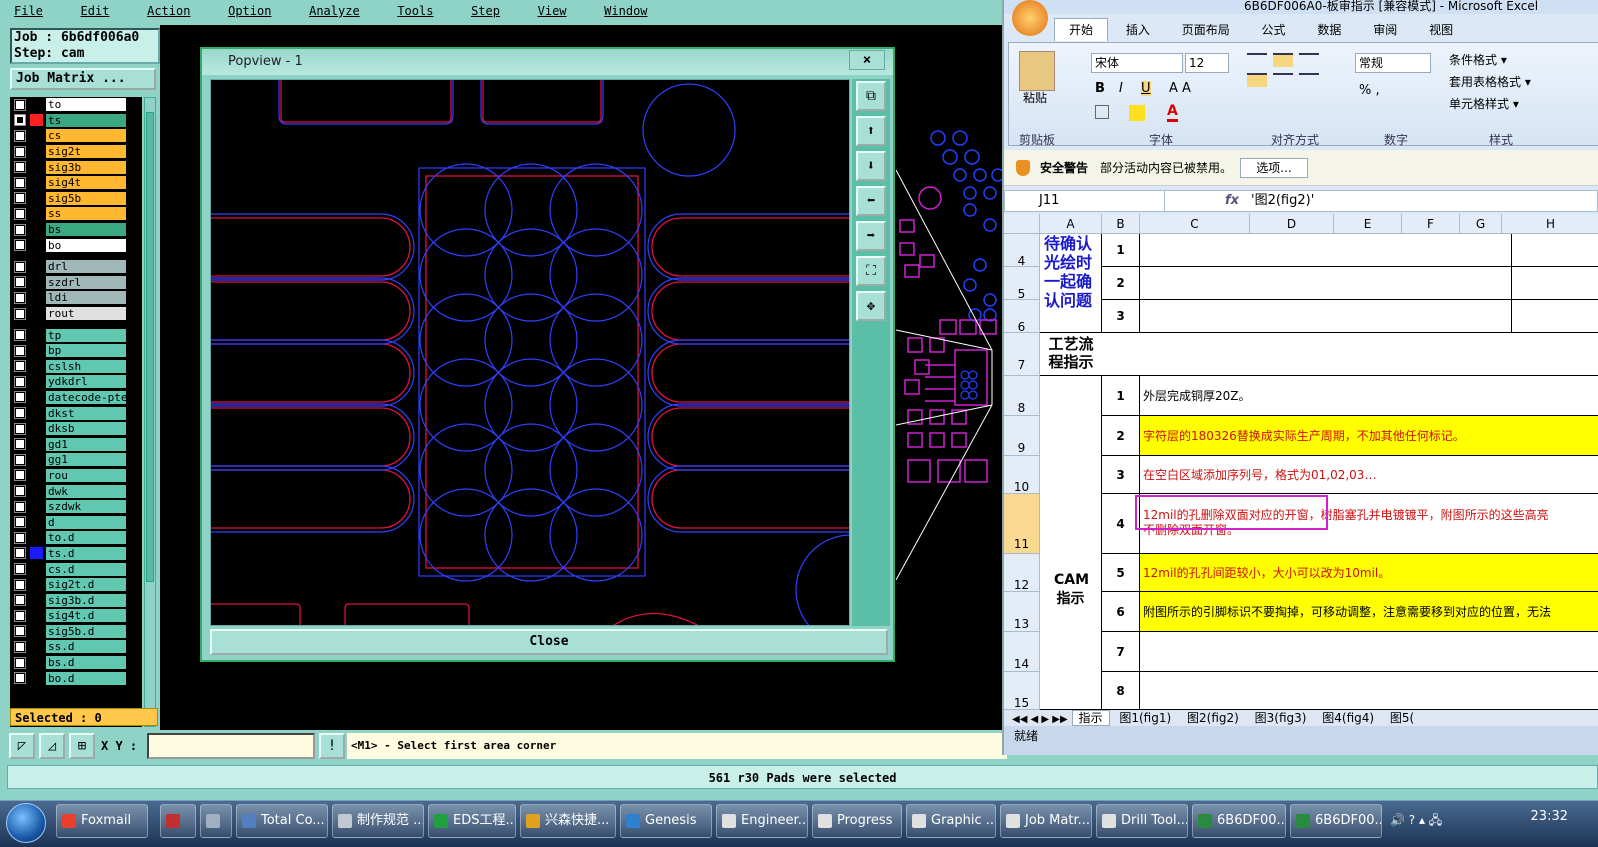 This screenshot has width=1598, height=847. Describe the element at coordinates (1368, 224) in the screenshot. I see `col-header-e: E` at that location.